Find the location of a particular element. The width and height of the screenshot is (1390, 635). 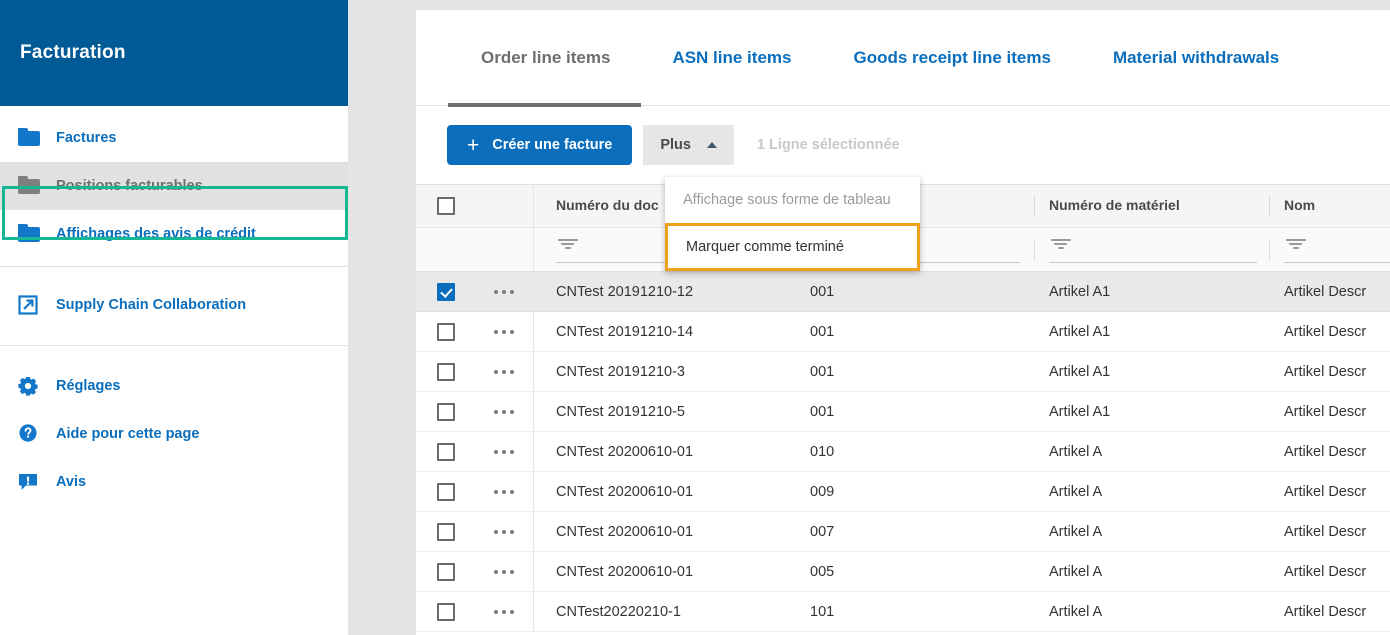

cell-value: 009 is located at coordinates (822, 491).